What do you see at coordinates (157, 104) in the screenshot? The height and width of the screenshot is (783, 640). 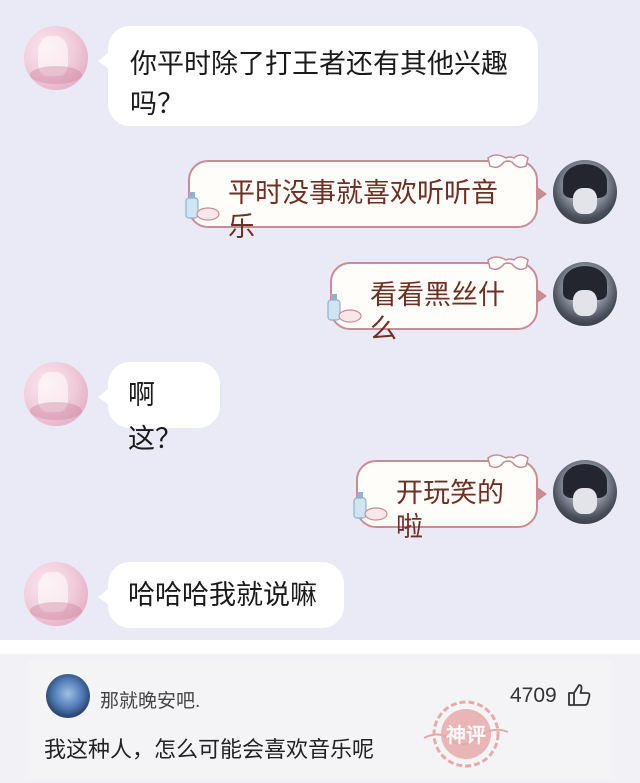 I see `message-text: 吗？` at bounding box center [157, 104].